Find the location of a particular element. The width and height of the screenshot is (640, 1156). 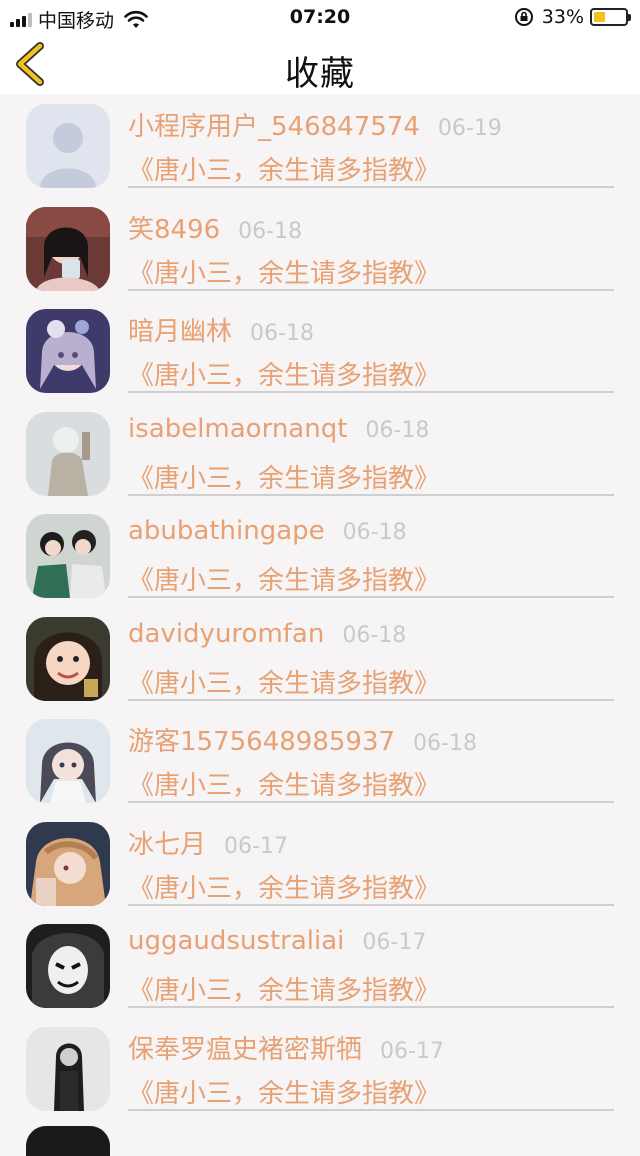

username: davidyuromfan is located at coordinates (226, 633).